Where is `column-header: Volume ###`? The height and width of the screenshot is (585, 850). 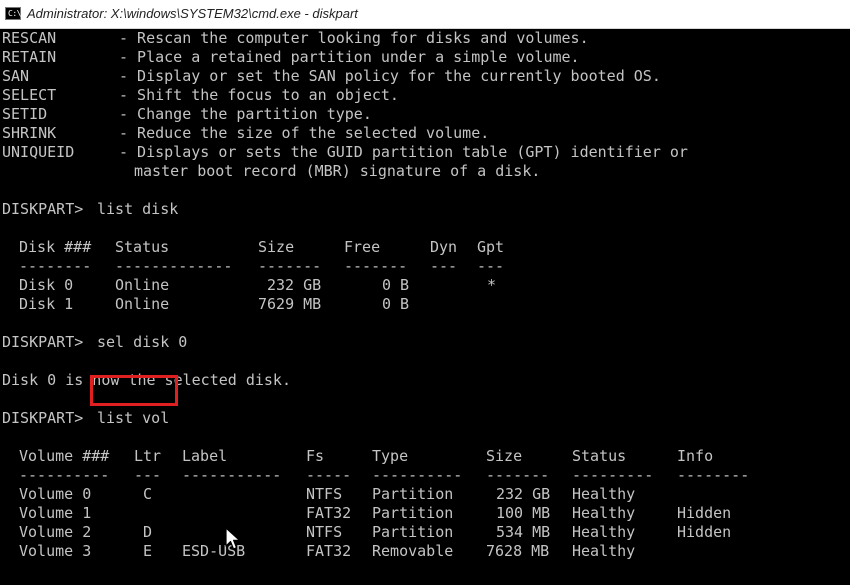
column-header: Volume ### is located at coordinates (64, 456).